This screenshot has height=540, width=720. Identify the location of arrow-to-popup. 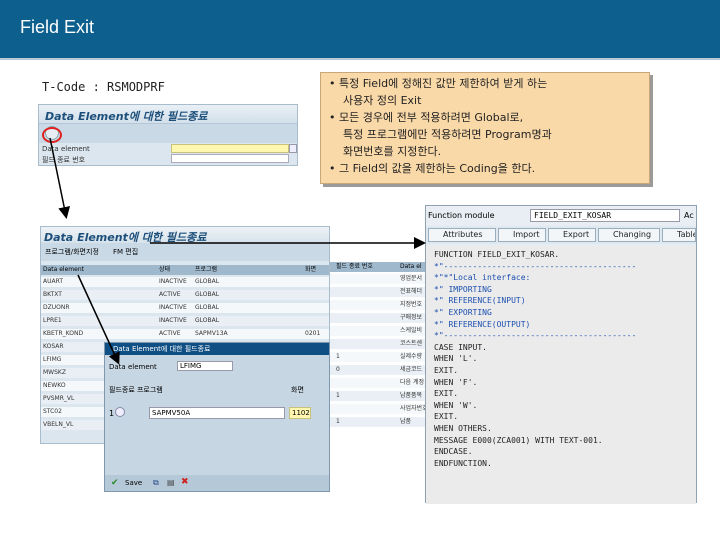
(98, 319).